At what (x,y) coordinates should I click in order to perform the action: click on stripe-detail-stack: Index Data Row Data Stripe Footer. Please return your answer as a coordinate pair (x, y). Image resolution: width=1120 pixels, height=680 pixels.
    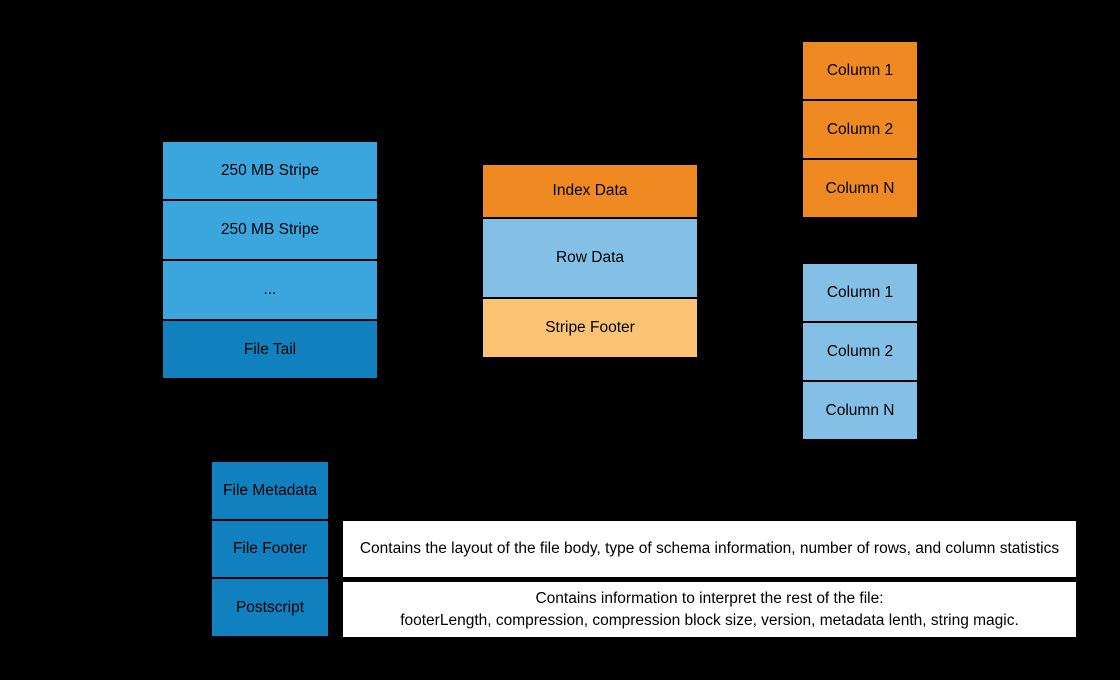
    Looking at the image, I should click on (590, 261).